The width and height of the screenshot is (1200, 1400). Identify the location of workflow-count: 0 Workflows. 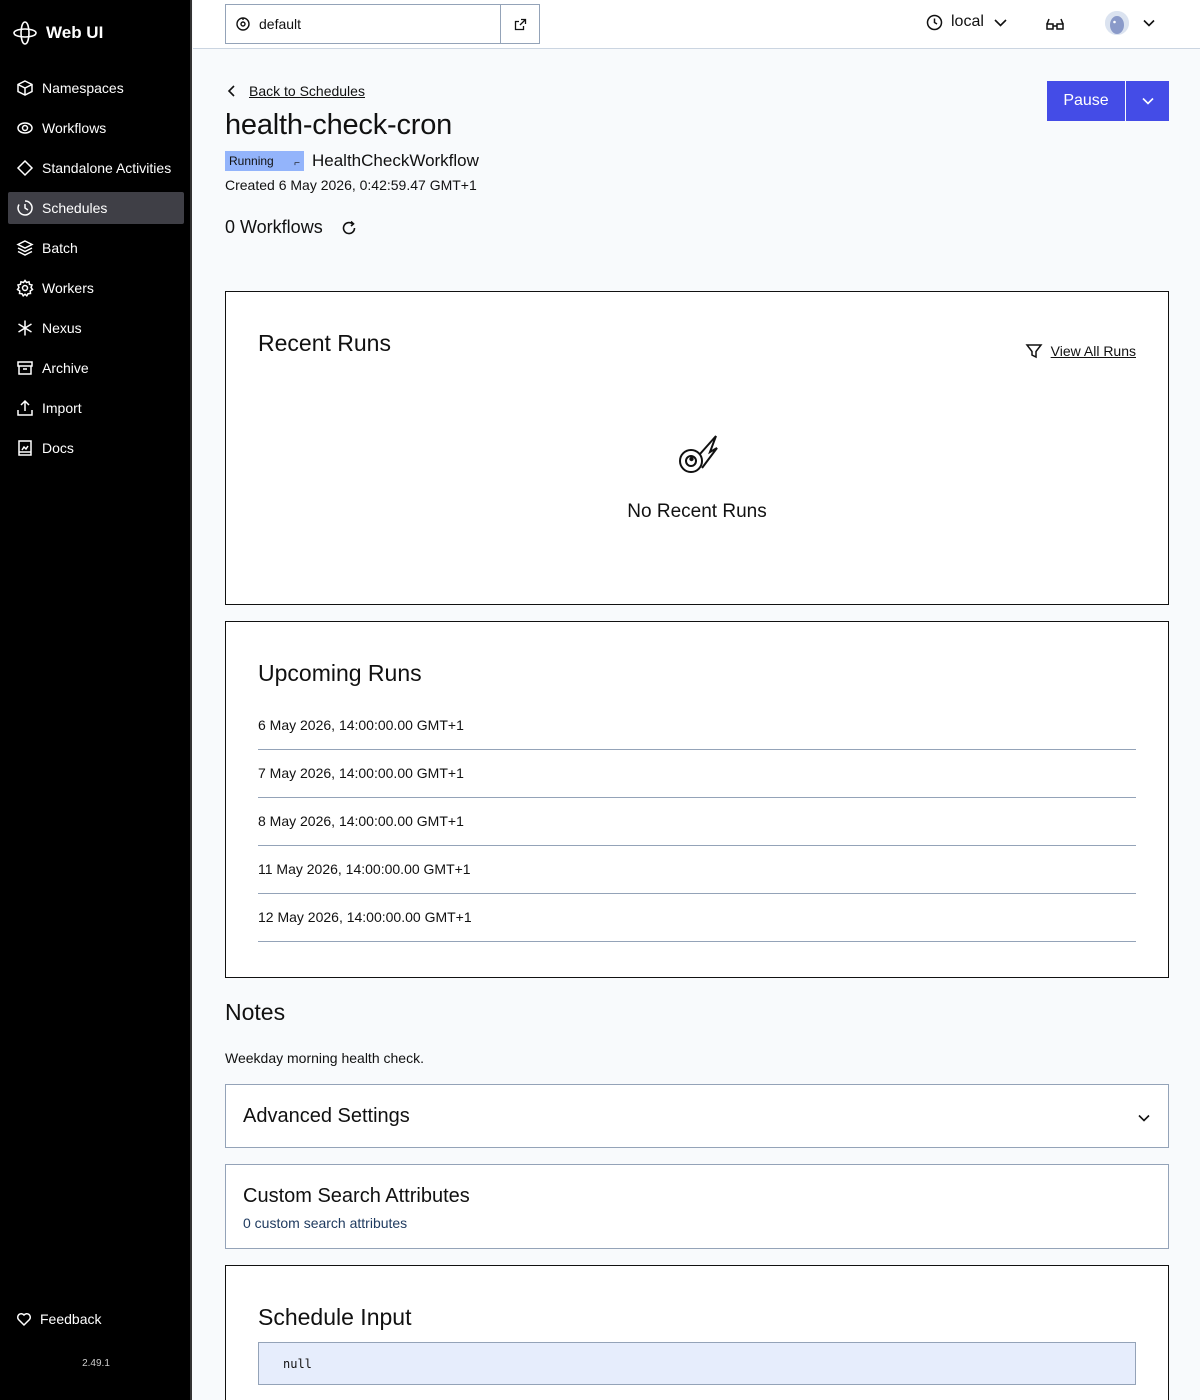
(291, 227).